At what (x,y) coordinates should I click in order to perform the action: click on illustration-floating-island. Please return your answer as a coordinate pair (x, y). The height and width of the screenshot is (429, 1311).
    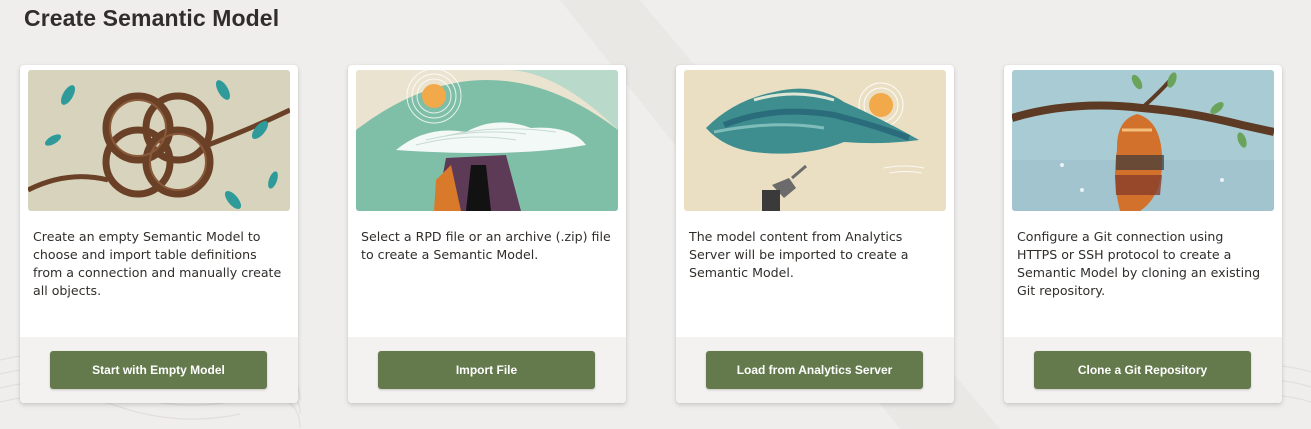
    Looking at the image, I should click on (815, 140).